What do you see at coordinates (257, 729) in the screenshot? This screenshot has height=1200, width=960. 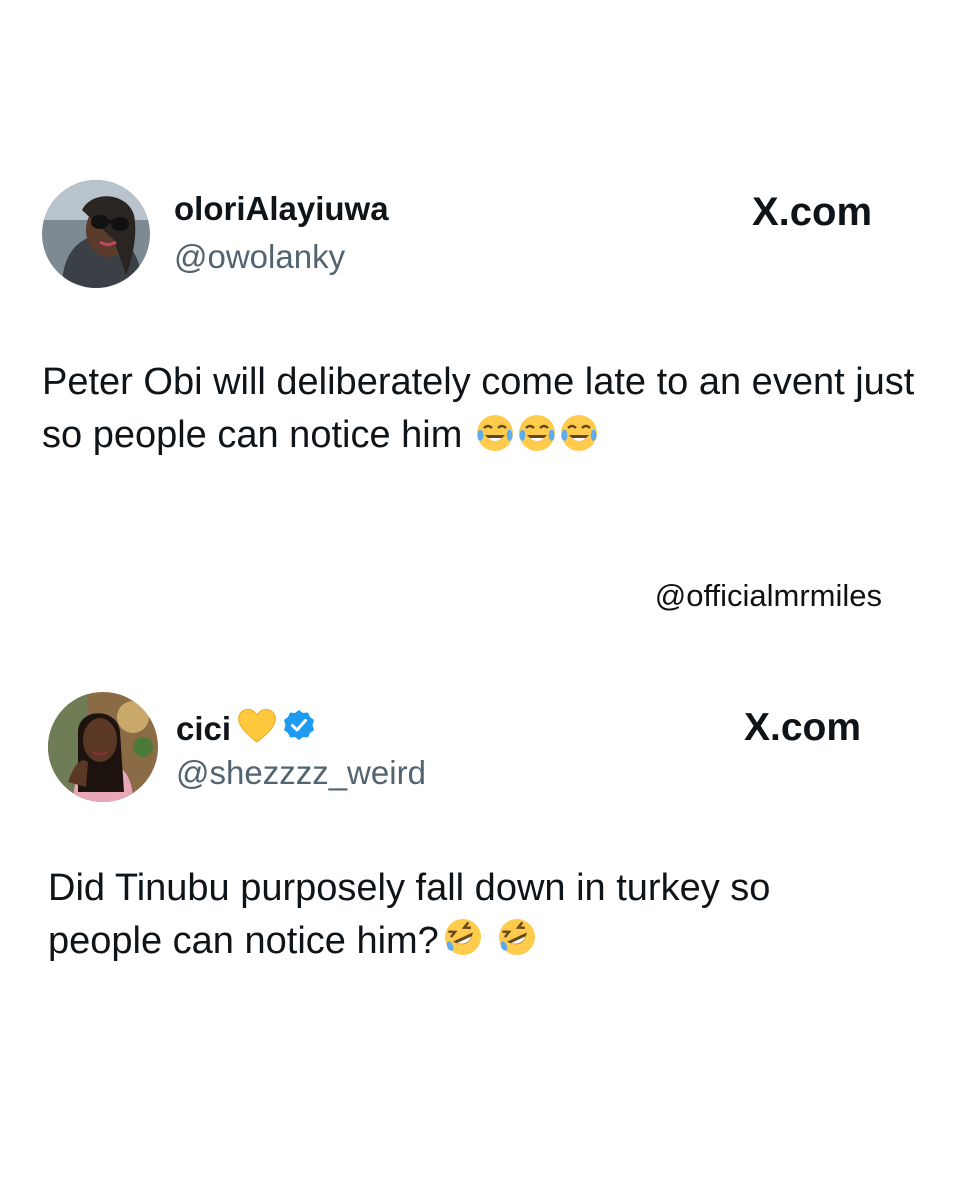 I see `yellow-heart-icon` at bounding box center [257, 729].